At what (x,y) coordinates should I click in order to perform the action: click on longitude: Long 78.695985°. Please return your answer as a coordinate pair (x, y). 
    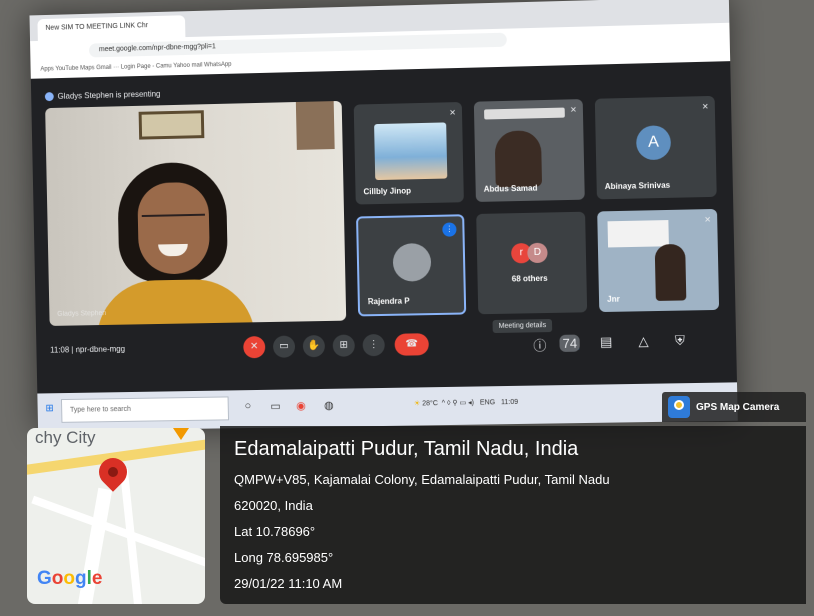
    Looking at the image, I should click on (284, 557).